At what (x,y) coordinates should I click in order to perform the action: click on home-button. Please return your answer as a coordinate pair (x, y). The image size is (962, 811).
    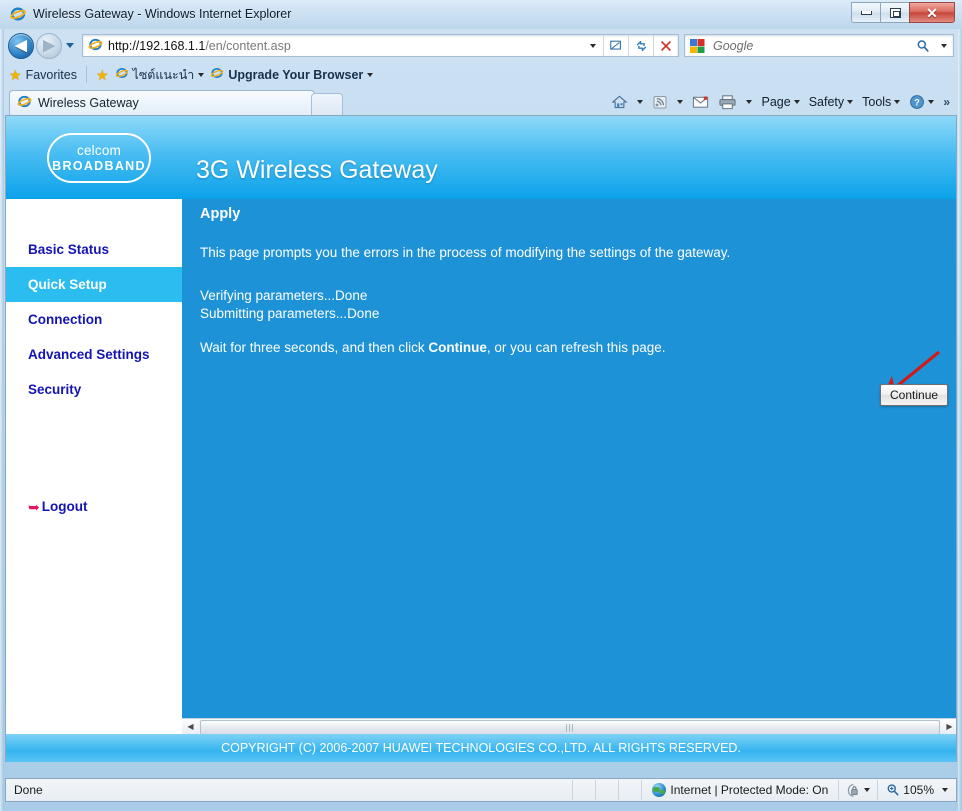
    Looking at the image, I should click on (619, 102).